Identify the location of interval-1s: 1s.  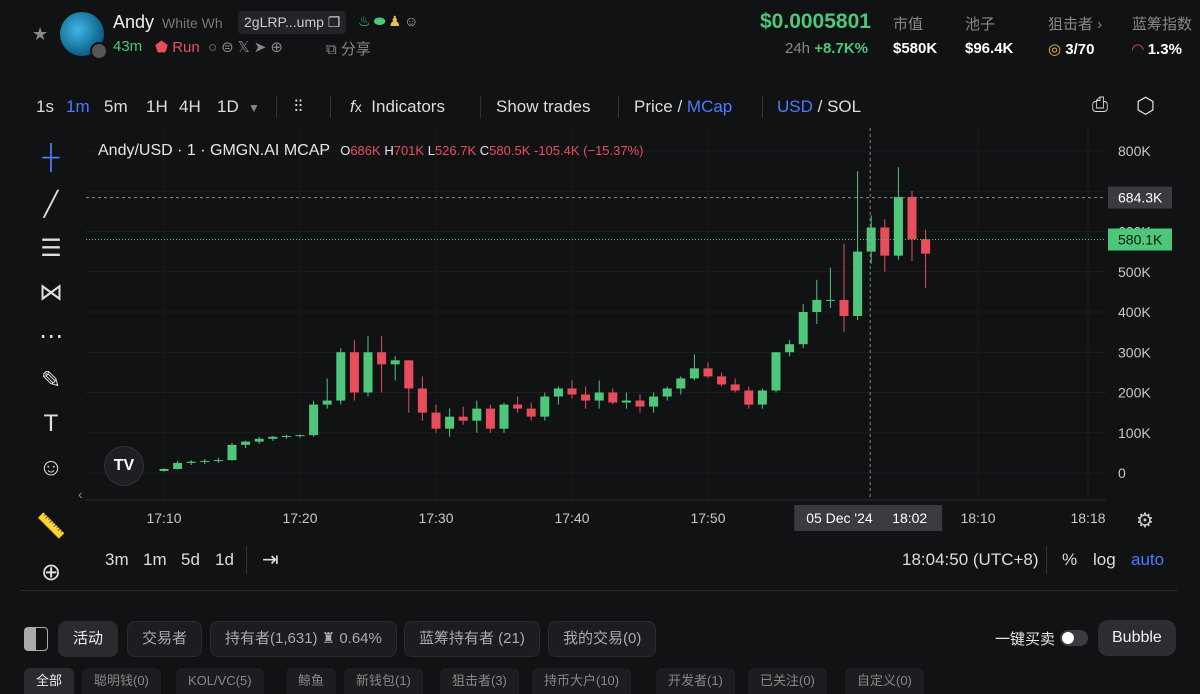
(45, 107).